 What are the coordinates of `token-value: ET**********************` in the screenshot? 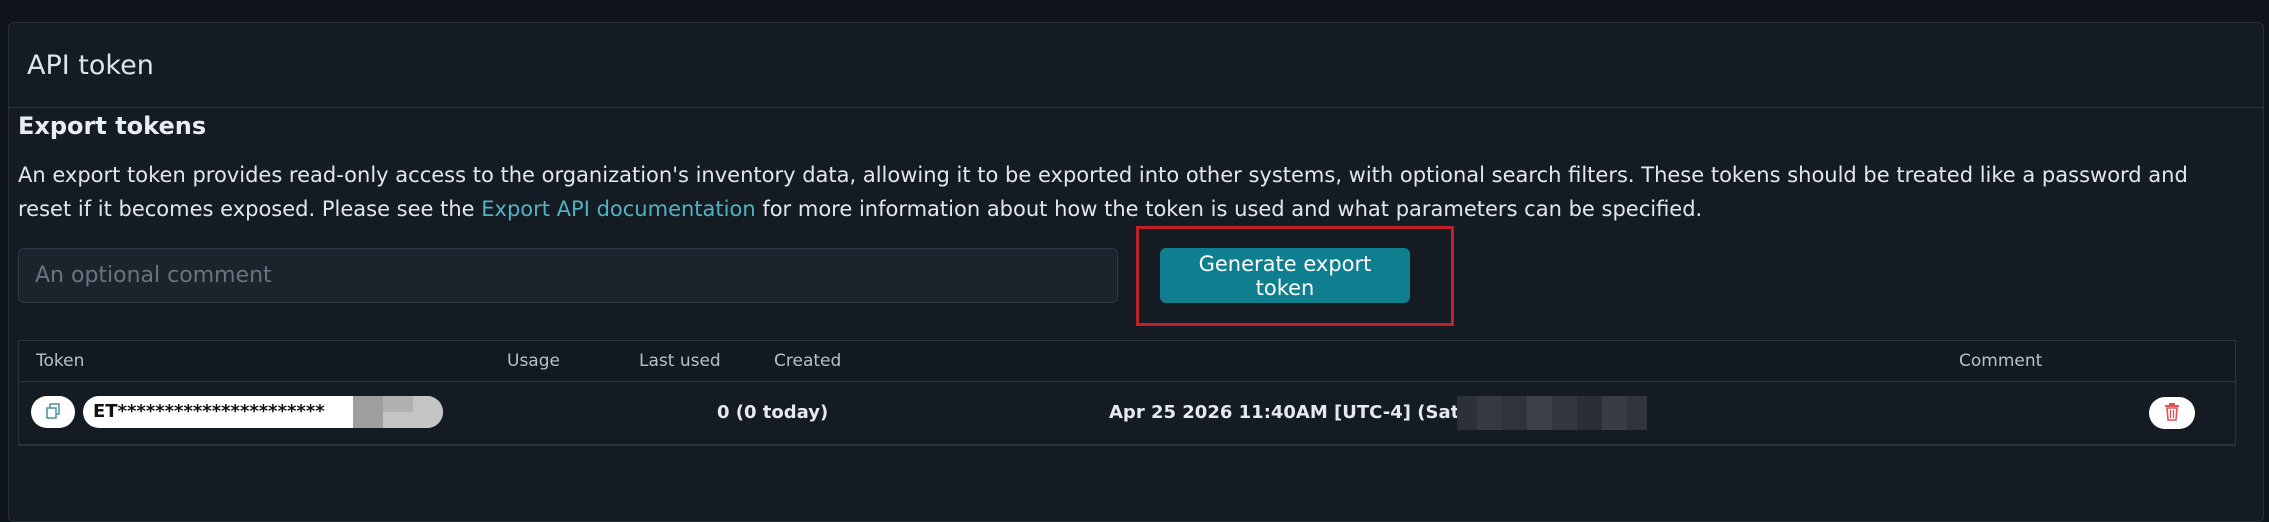 It's located at (263, 412).